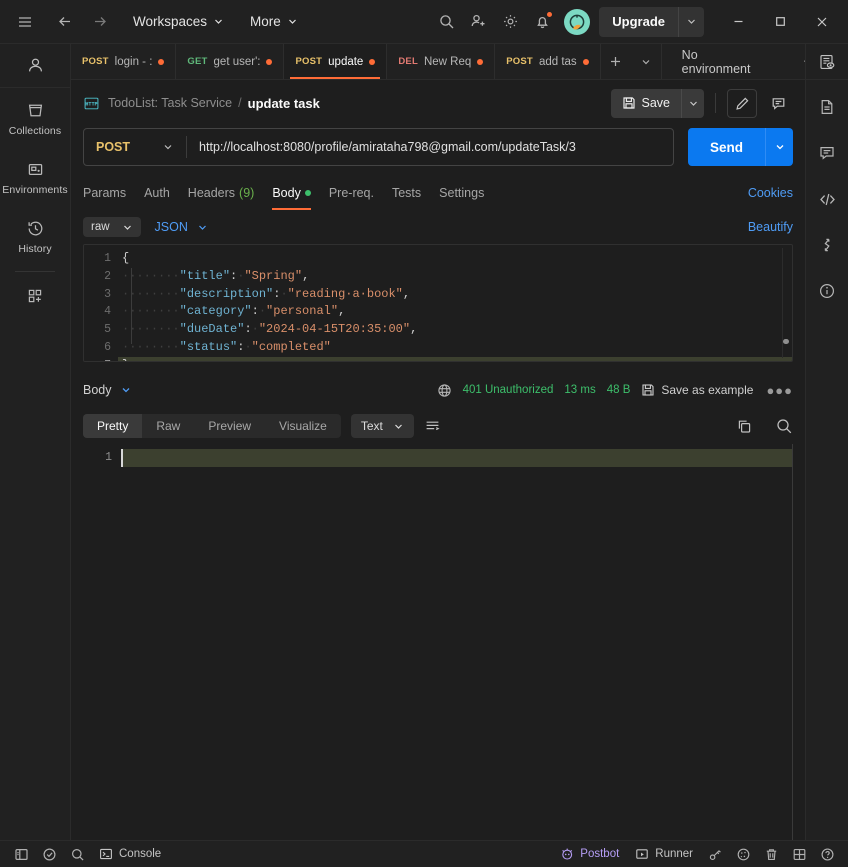 This screenshot has height=867, width=848. Describe the element at coordinates (107, 347) in the screenshot. I see `line-number: 6` at that location.